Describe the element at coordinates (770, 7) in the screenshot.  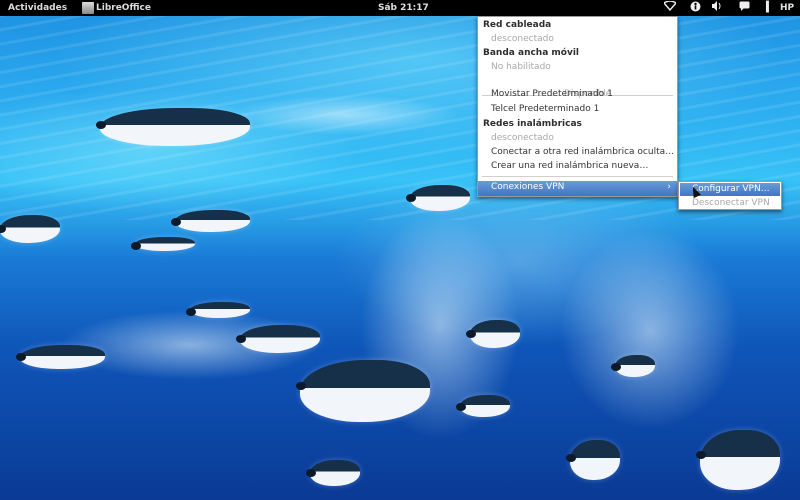
I see `user-status-icon: ▍` at that location.